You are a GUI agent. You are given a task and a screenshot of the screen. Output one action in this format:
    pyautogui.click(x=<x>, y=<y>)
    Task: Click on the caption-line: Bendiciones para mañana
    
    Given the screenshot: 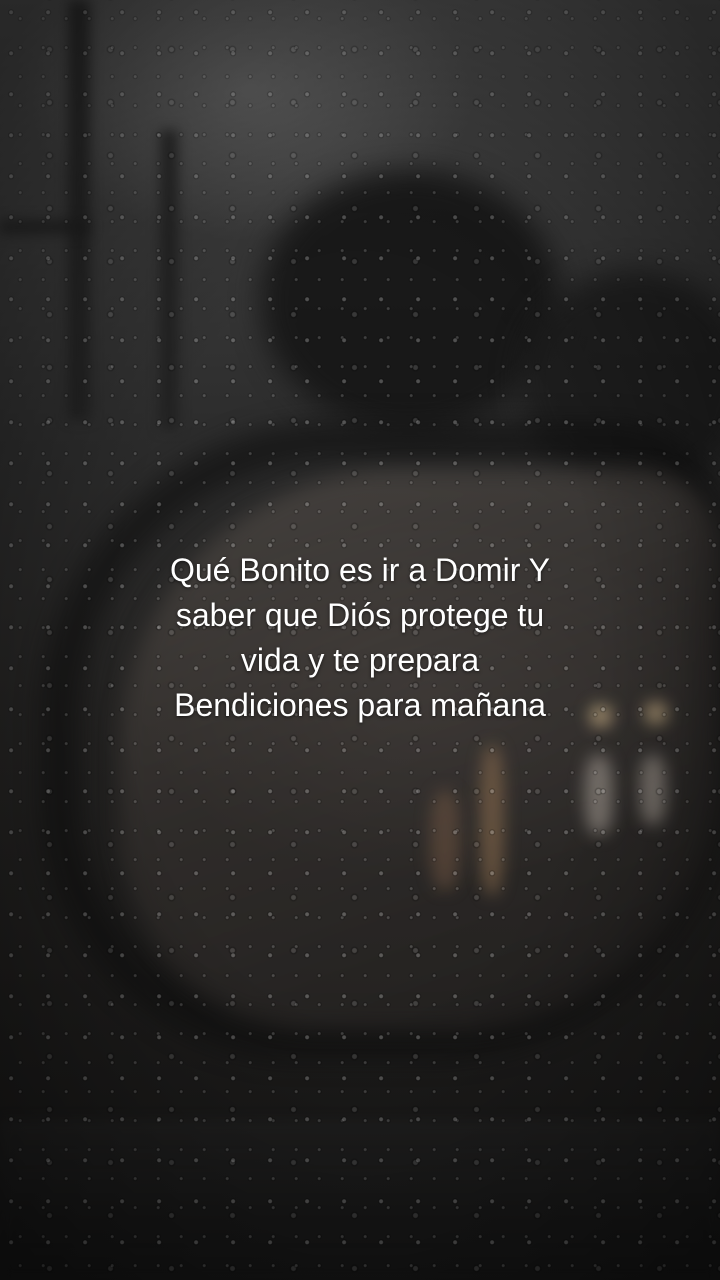 What is the action you would take?
    pyautogui.click(x=360, y=705)
    